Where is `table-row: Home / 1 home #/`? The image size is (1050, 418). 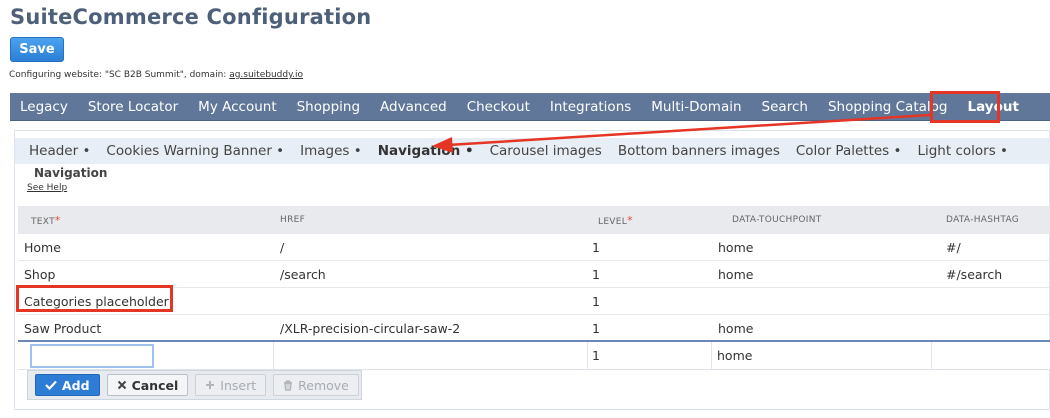
table-row: Home / 1 home #/ is located at coordinates (534, 247).